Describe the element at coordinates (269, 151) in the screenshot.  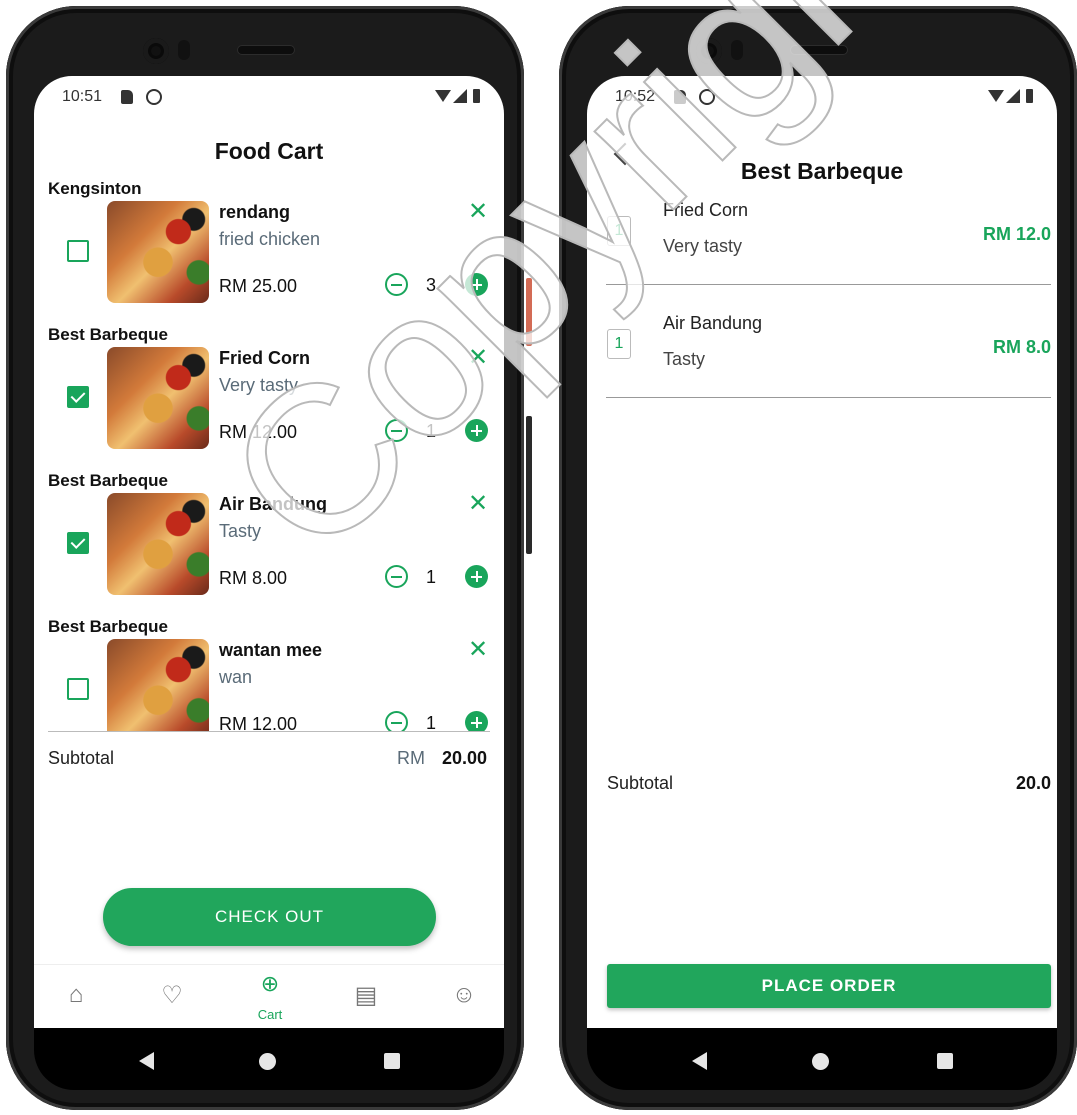
I see `page-title: Food Cart` at that location.